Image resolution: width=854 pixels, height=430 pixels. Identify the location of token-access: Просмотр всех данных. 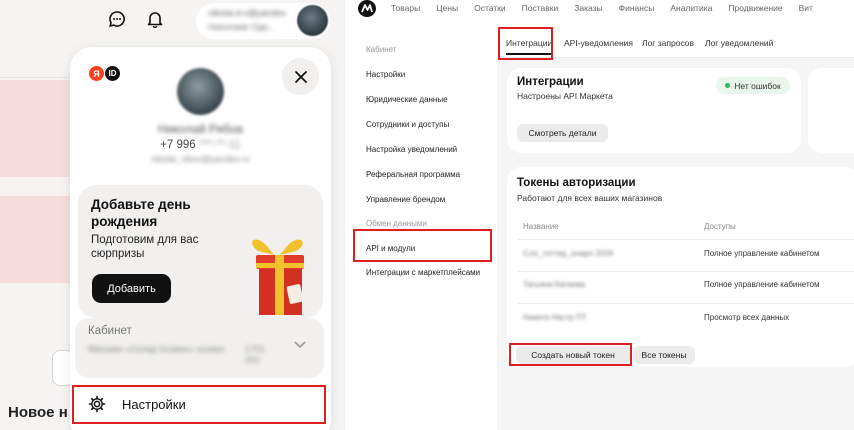
(747, 317).